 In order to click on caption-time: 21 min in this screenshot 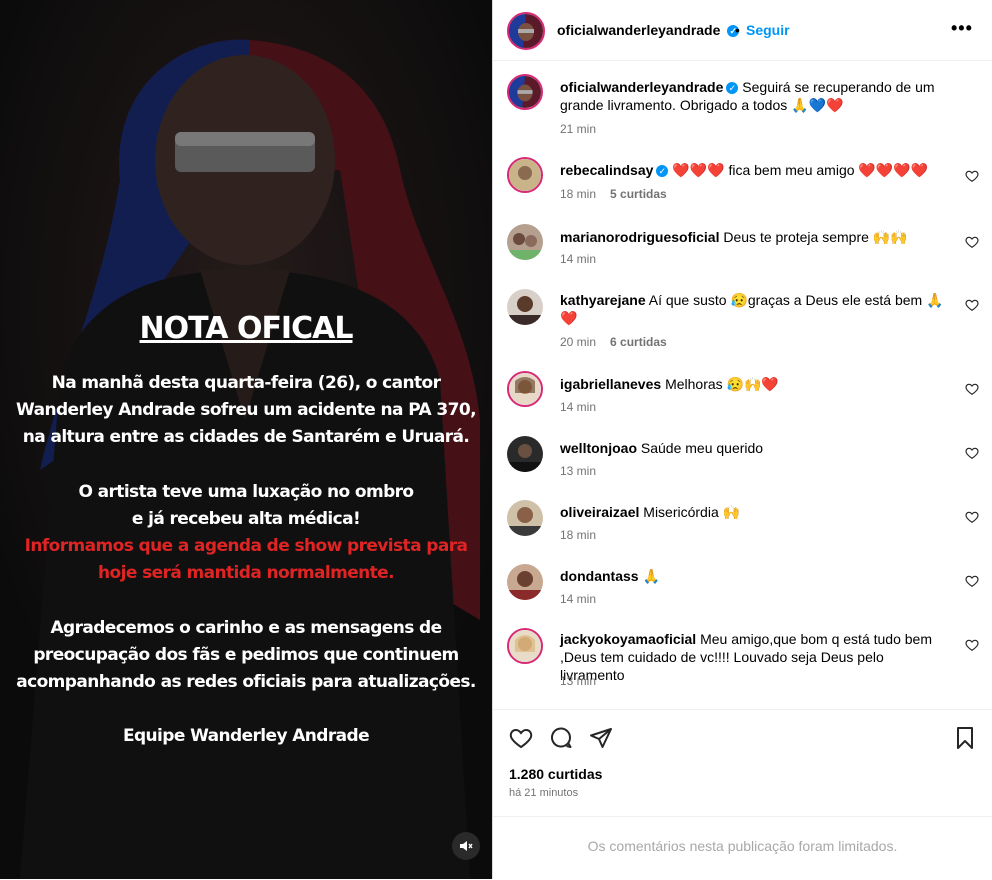, I will do `click(578, 129)`.